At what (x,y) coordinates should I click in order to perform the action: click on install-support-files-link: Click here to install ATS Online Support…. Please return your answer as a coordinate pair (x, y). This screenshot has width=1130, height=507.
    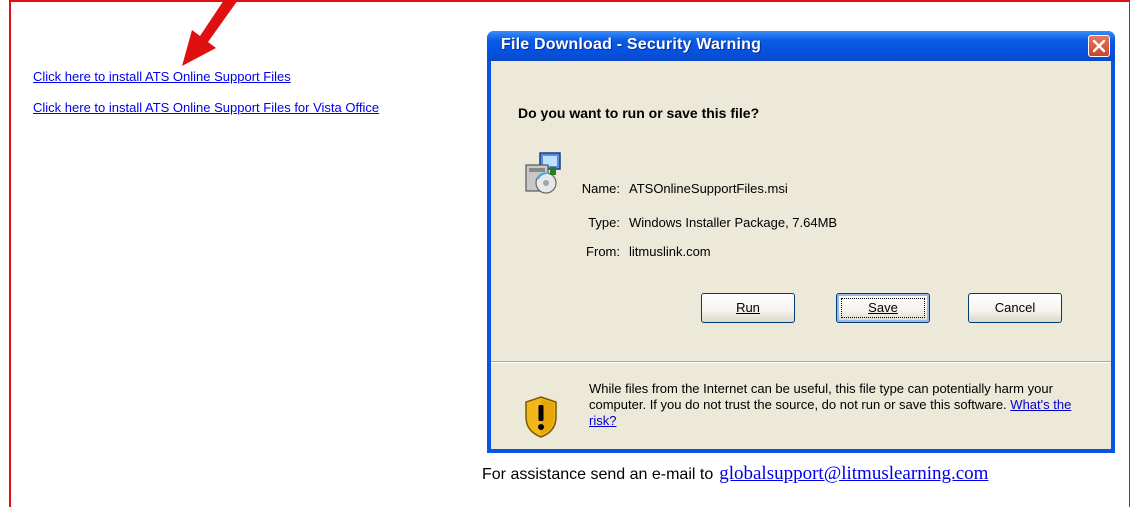
    Looking at the image, I should click on (162, 76).